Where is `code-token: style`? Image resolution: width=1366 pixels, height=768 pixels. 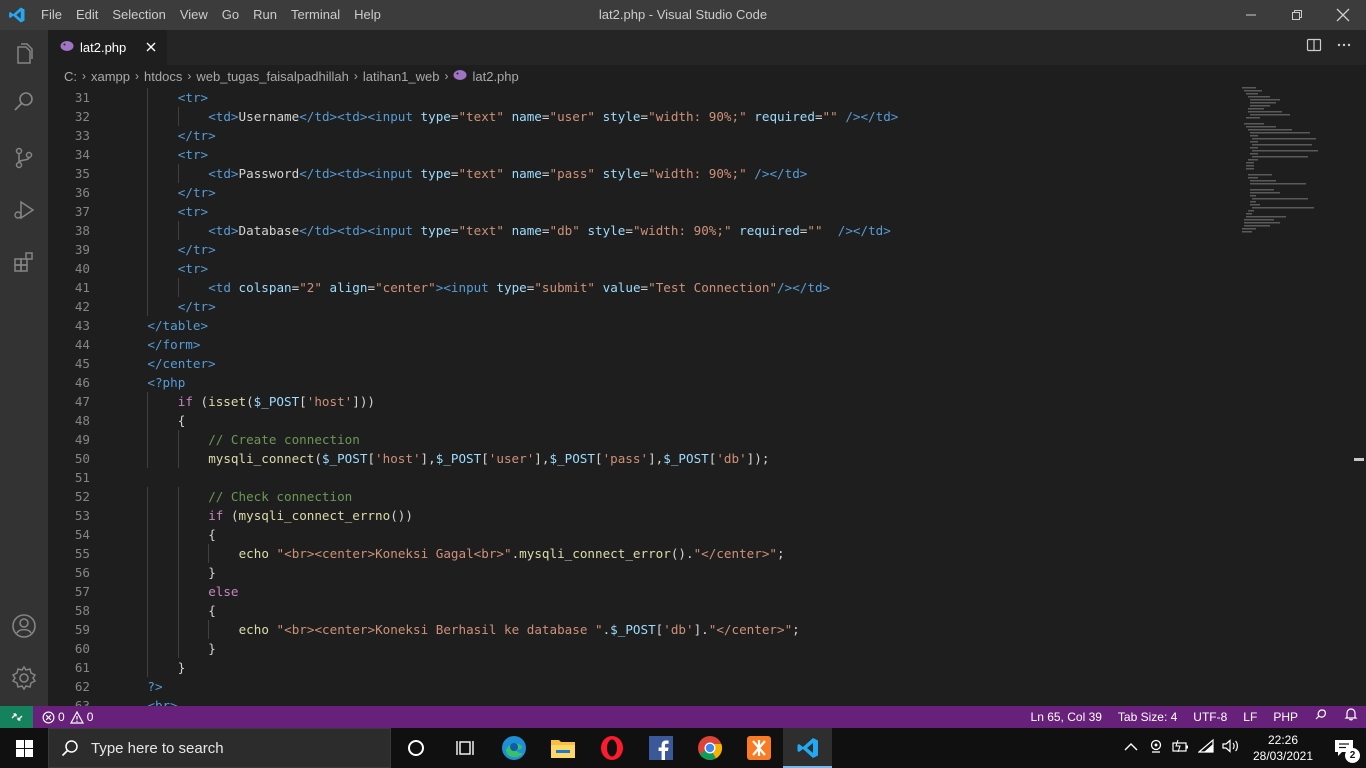
code-token: style is located at coordinates (621, 116).